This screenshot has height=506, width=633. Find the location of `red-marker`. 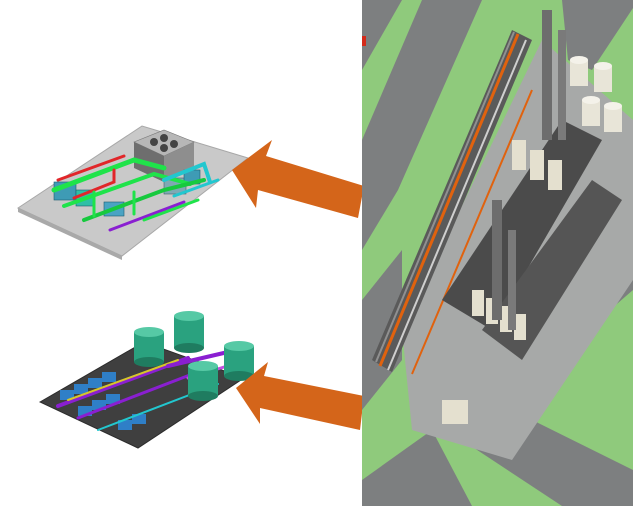

red-marker is located at coordinates (364, 41).